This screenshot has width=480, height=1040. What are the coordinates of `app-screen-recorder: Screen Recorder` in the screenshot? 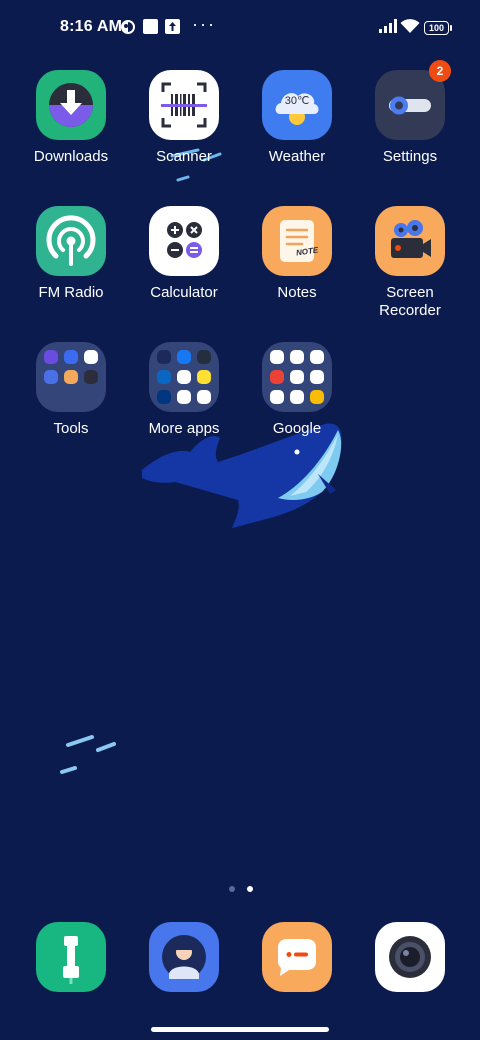 It's located at (410, 263).